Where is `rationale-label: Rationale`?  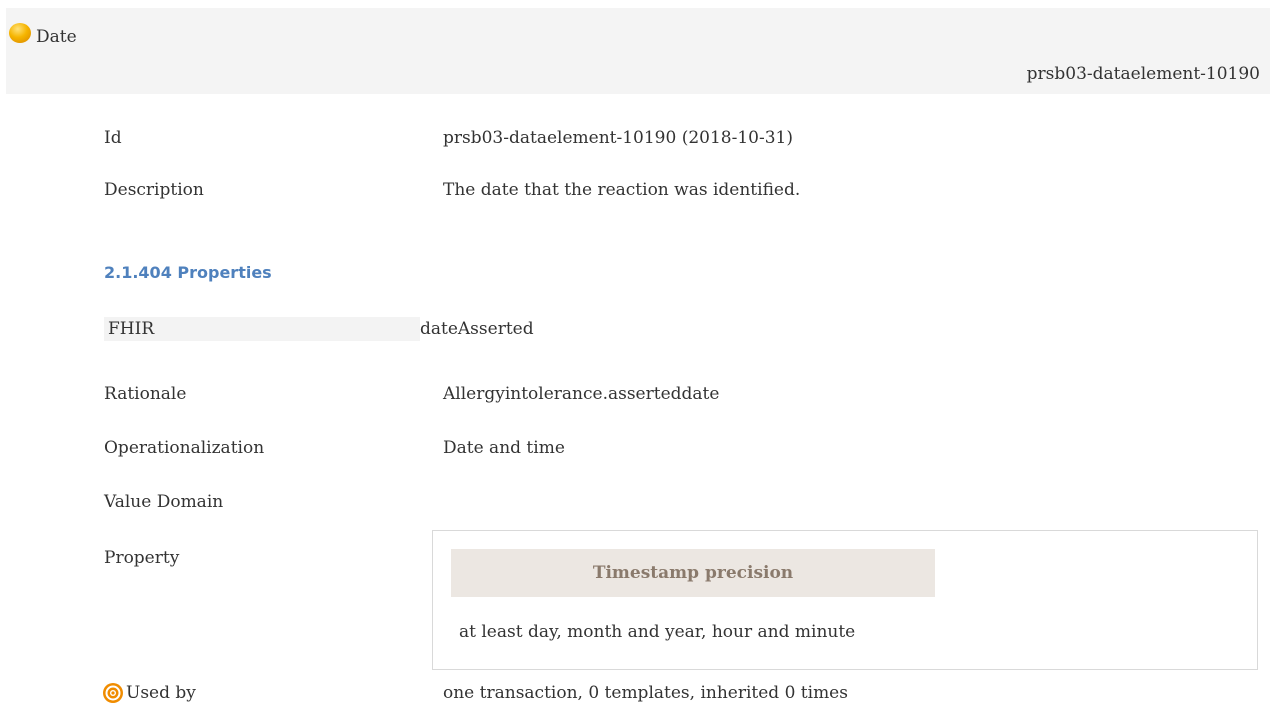 rationale-label: Rationale is located at coordinates (145, 394).